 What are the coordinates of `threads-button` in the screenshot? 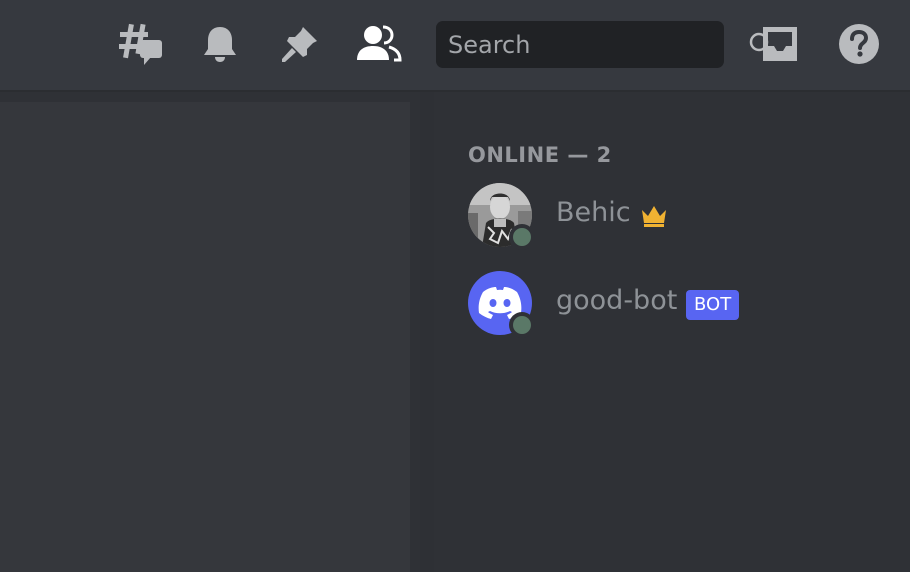 It's located at (141, 44).